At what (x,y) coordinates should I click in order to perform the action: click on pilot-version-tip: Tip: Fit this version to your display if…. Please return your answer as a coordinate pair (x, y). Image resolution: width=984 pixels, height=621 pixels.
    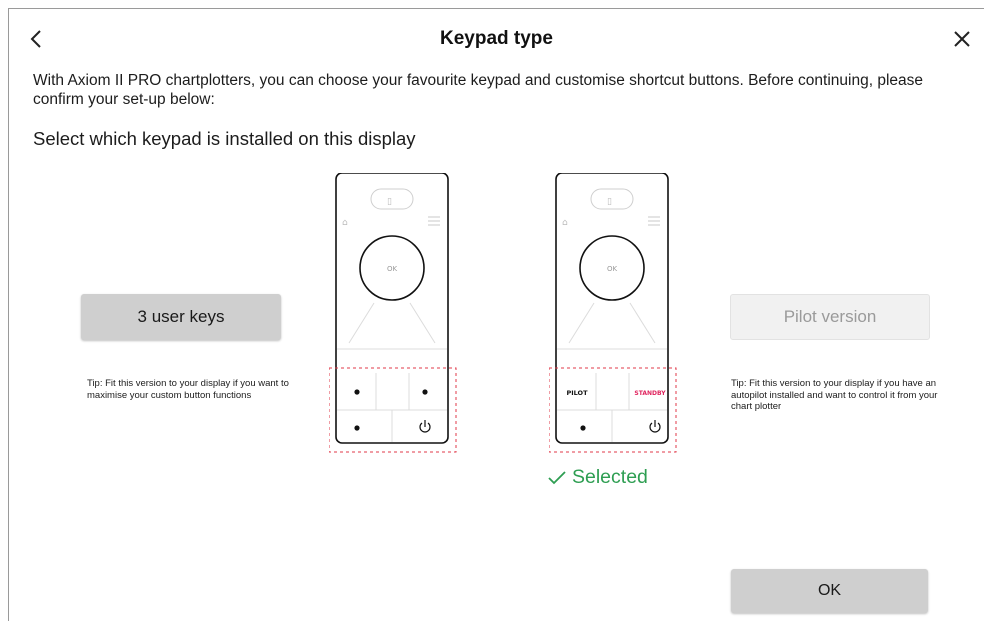
    Looking at the image, I should click on (834, 395).